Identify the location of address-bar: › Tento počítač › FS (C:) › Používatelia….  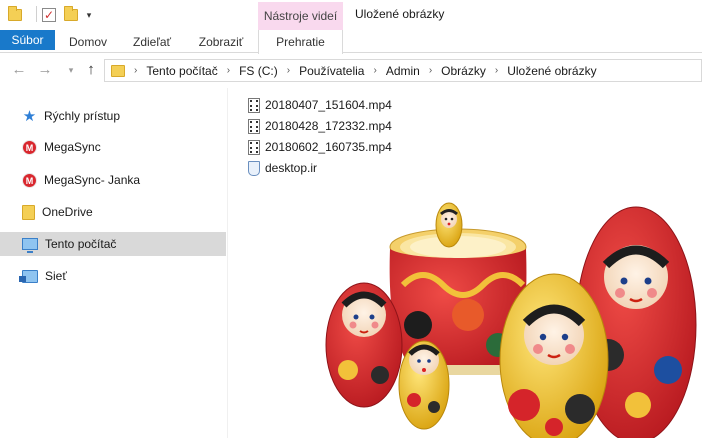
(403, 70).